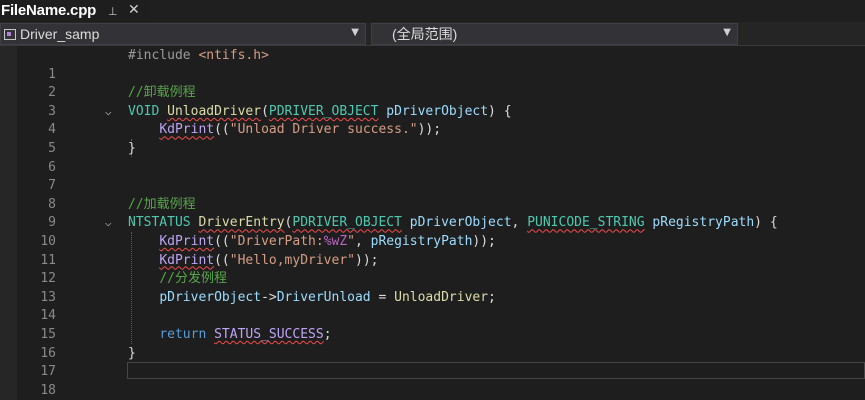  I want to click on string-literal: "Hello,myDriver", so click(292, 260).